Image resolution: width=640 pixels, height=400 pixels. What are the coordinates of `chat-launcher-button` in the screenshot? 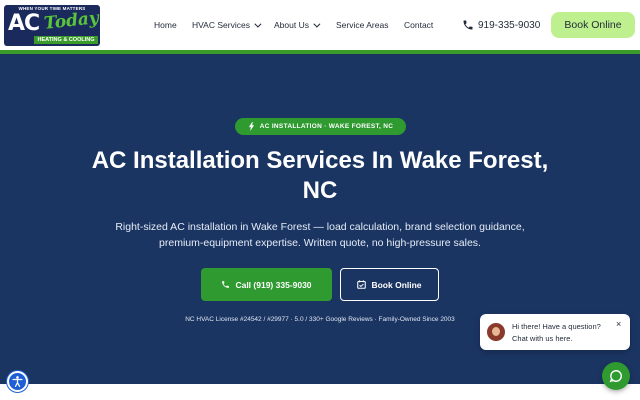 It's located at (616, 376).